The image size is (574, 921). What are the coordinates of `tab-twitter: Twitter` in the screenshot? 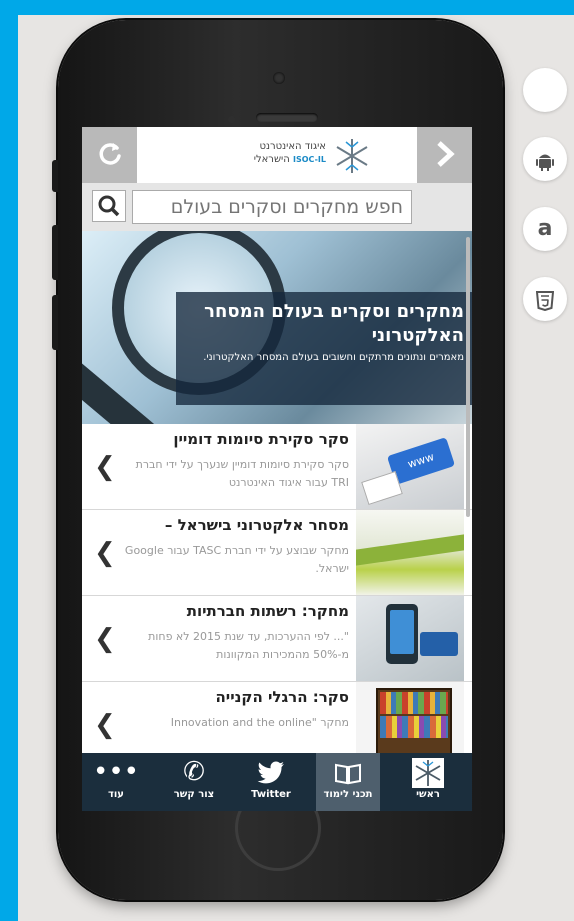 It's located at (271, 782).